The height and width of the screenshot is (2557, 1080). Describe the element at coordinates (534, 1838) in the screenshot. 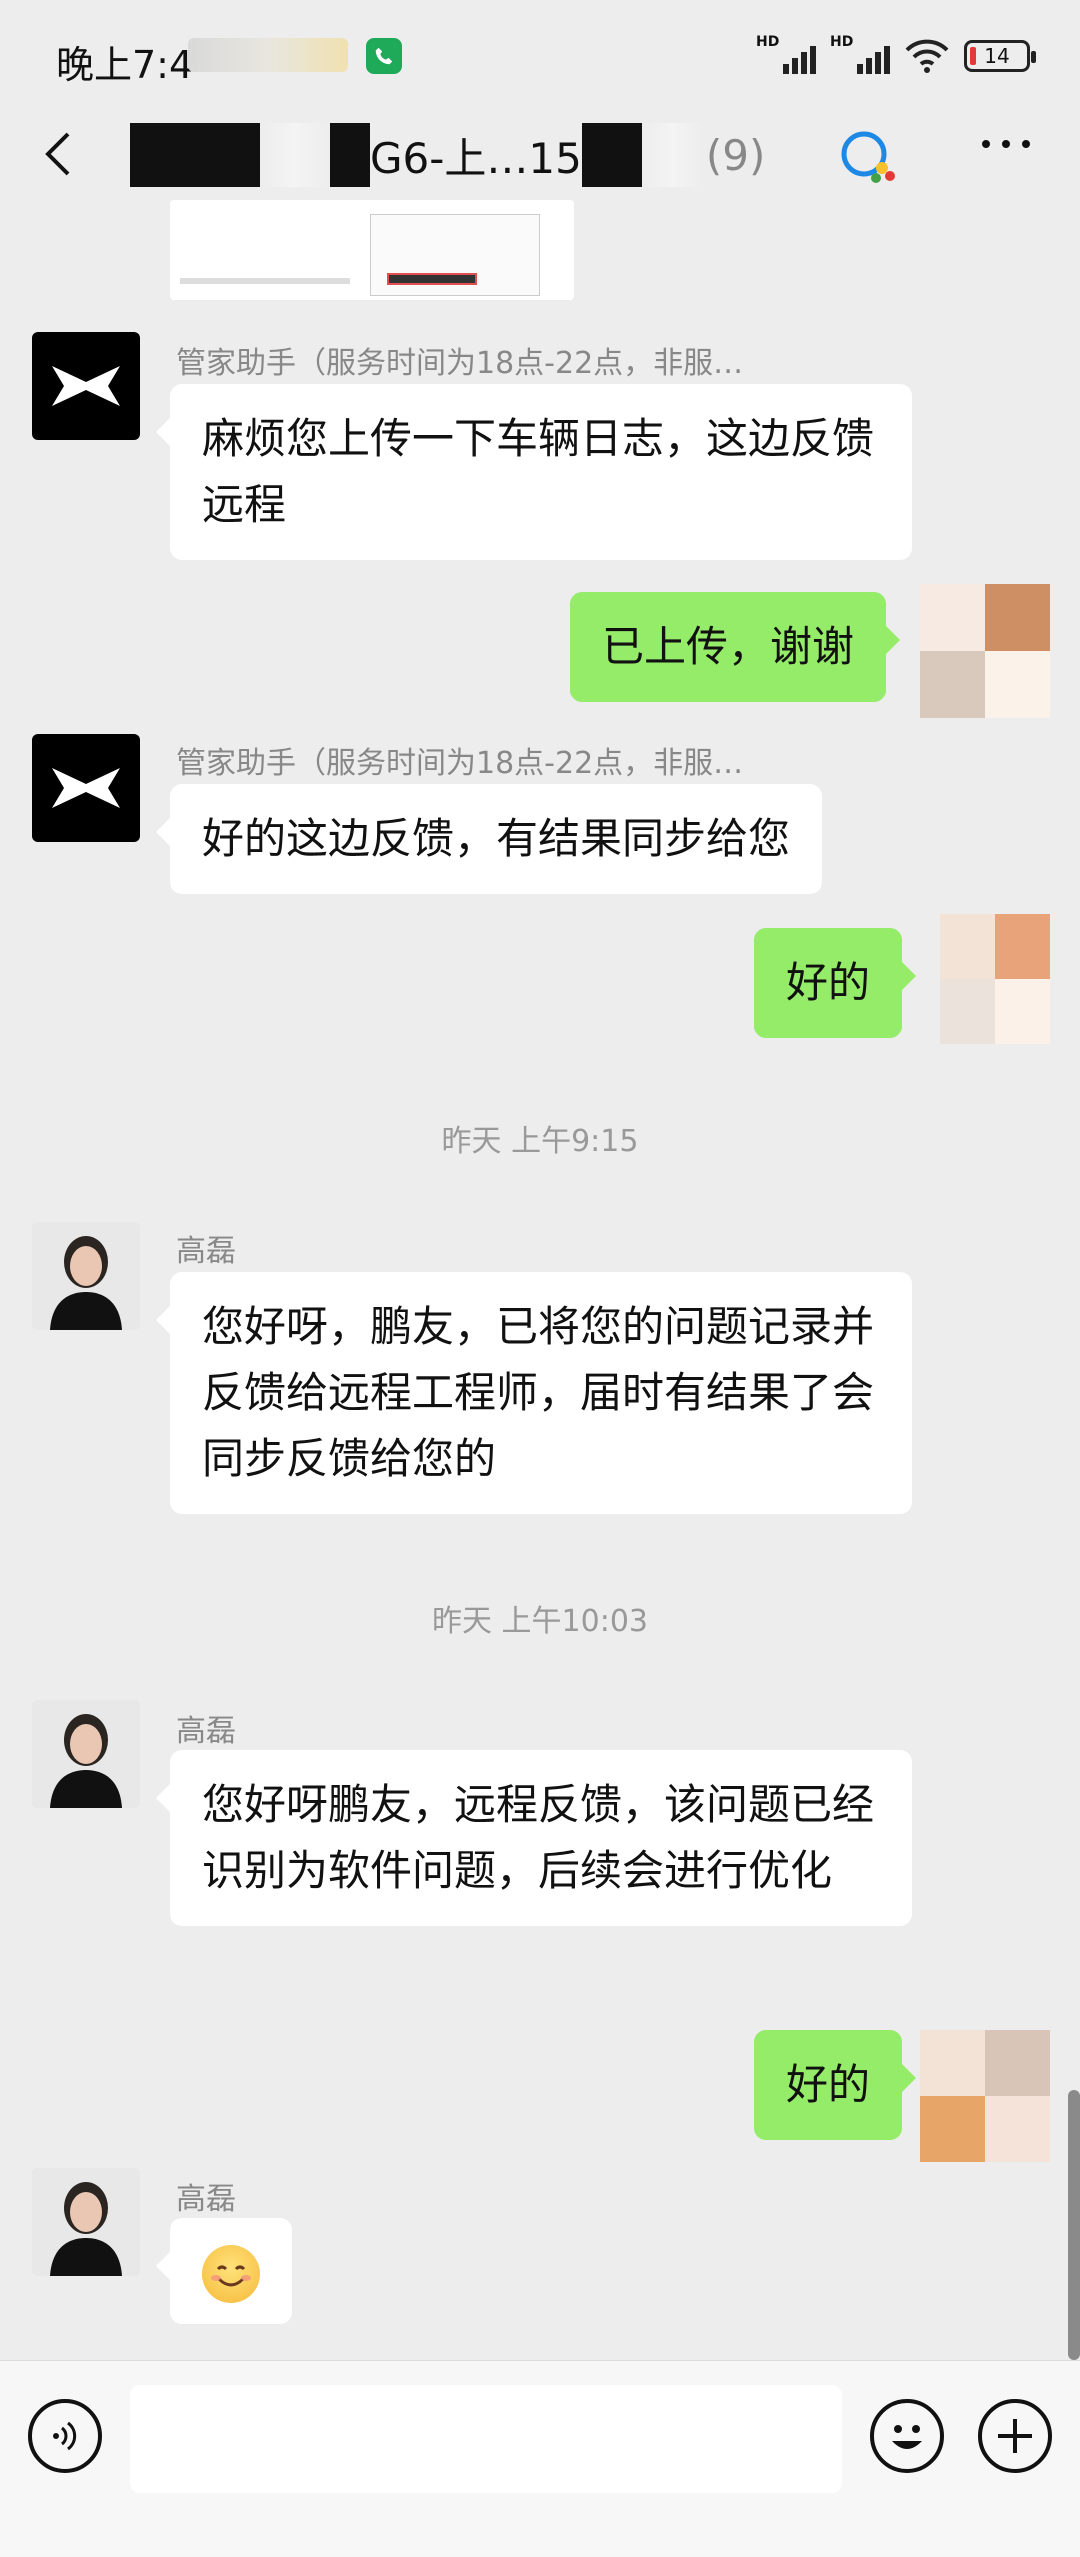

I see `message-bubble: 您好呀鹏友，远程反馈，该问题已经识别为软件问题，后续会进行优化` at that location.